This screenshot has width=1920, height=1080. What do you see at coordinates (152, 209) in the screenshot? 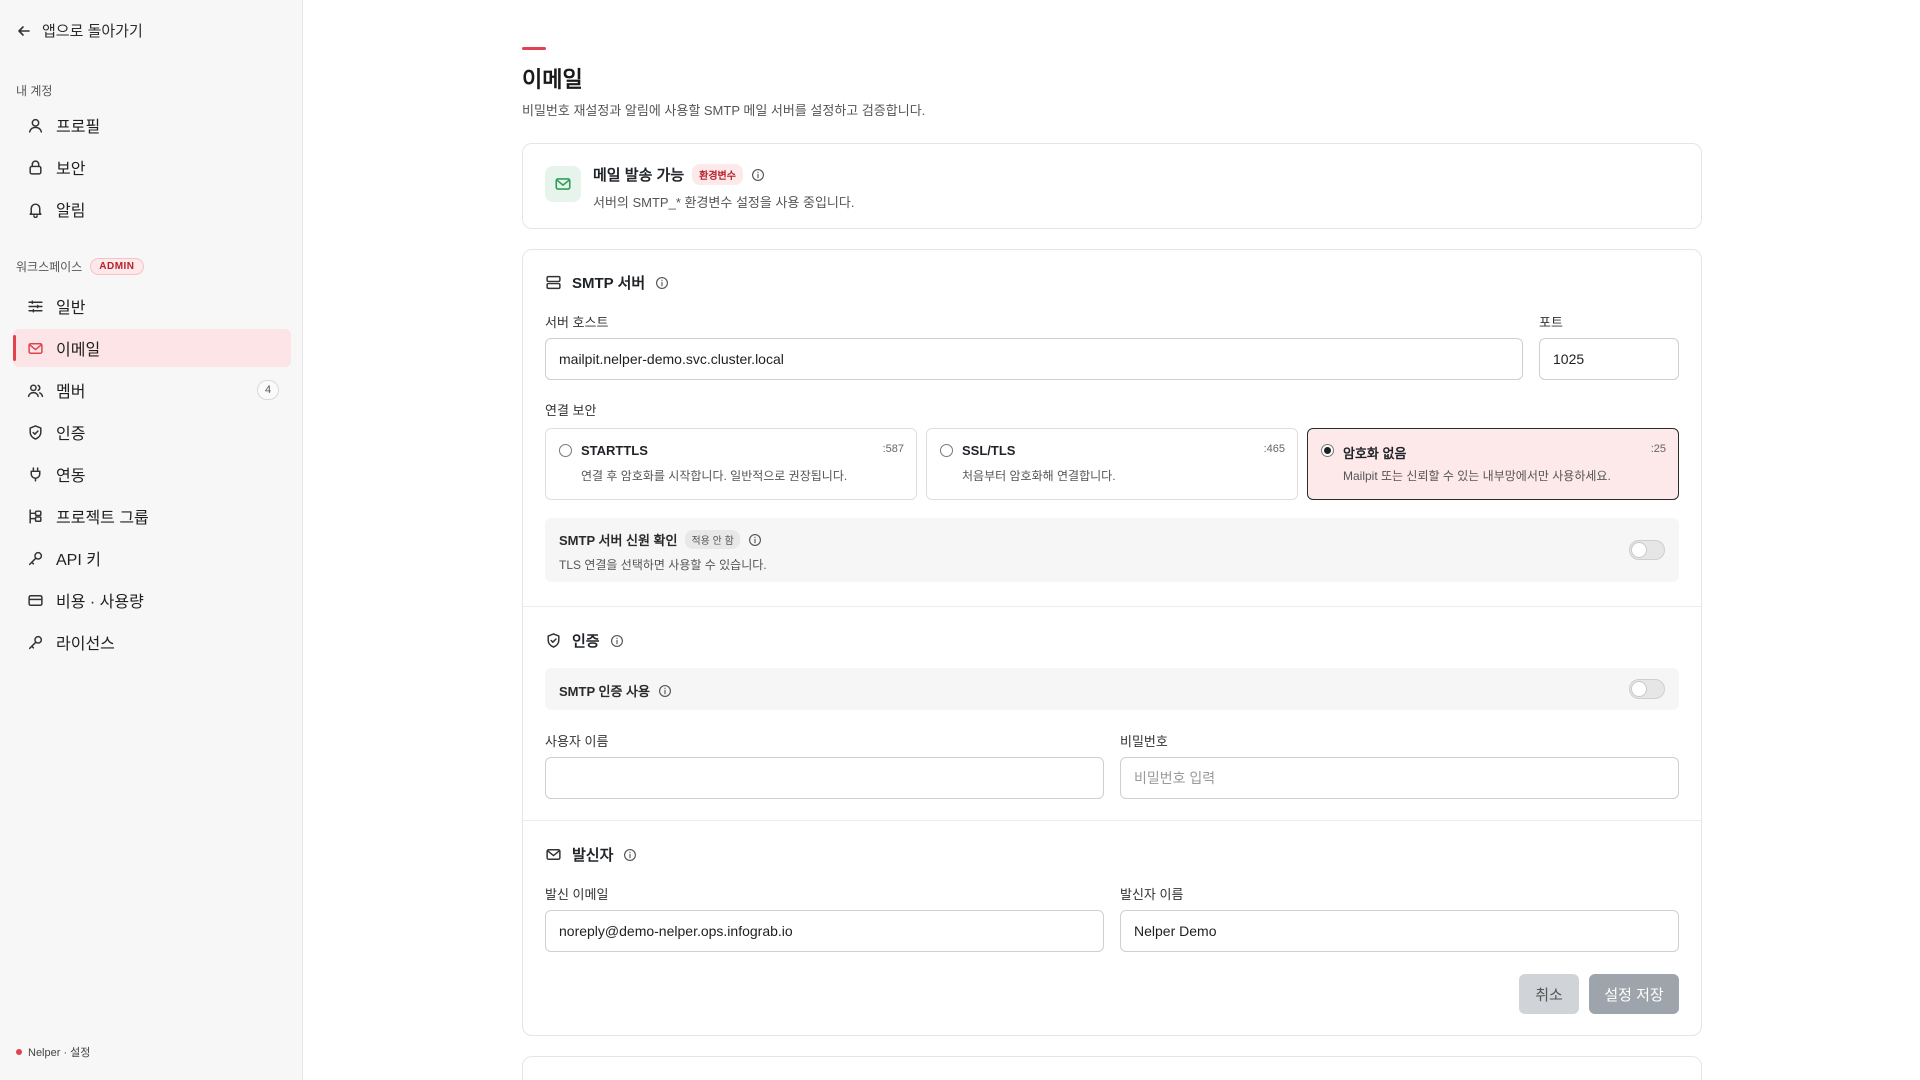
I see `sidebar-item-notifications: 알림` at bounding box center [152, 209].